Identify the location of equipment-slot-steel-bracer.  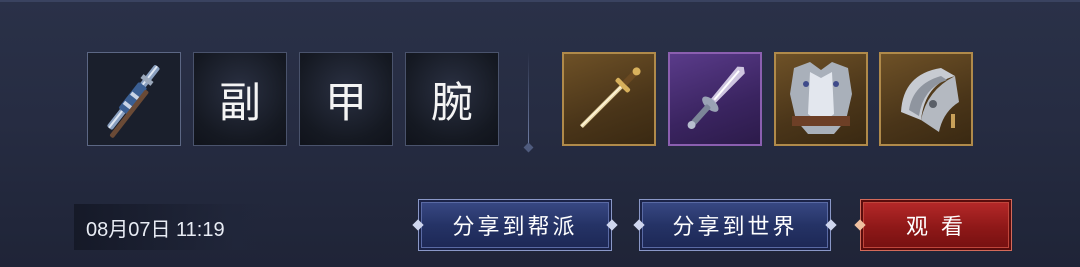
(926, 99).